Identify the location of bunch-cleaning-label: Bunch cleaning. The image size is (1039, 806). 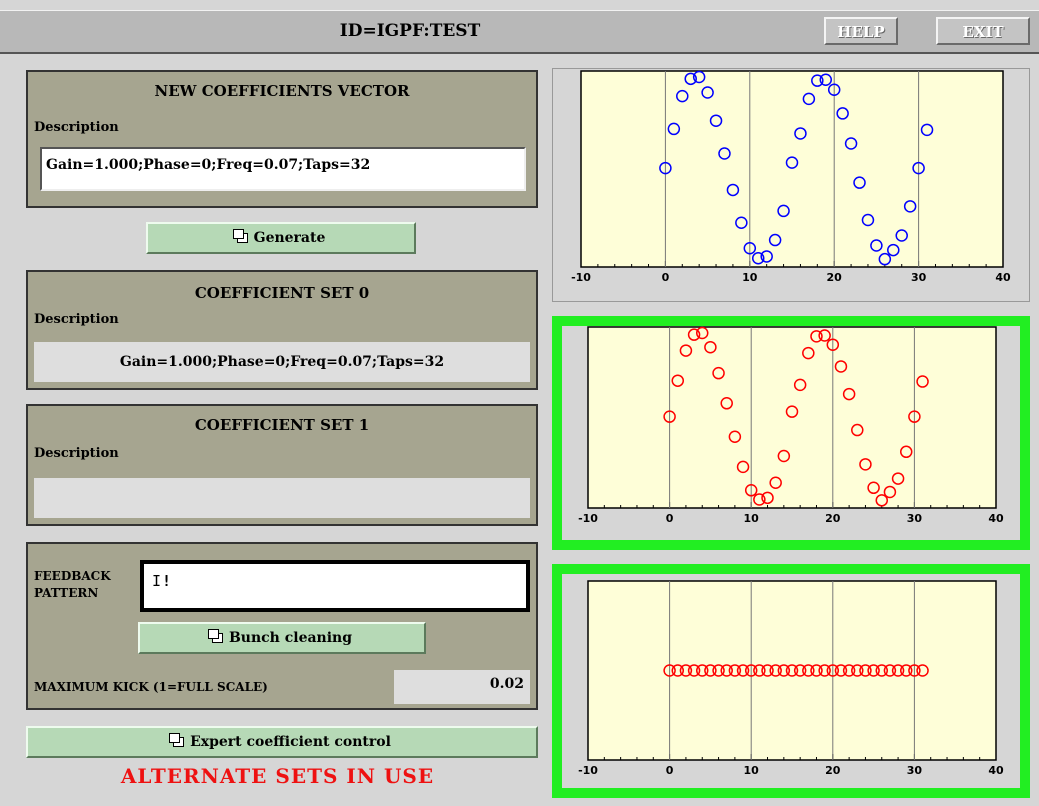
(290, 638).